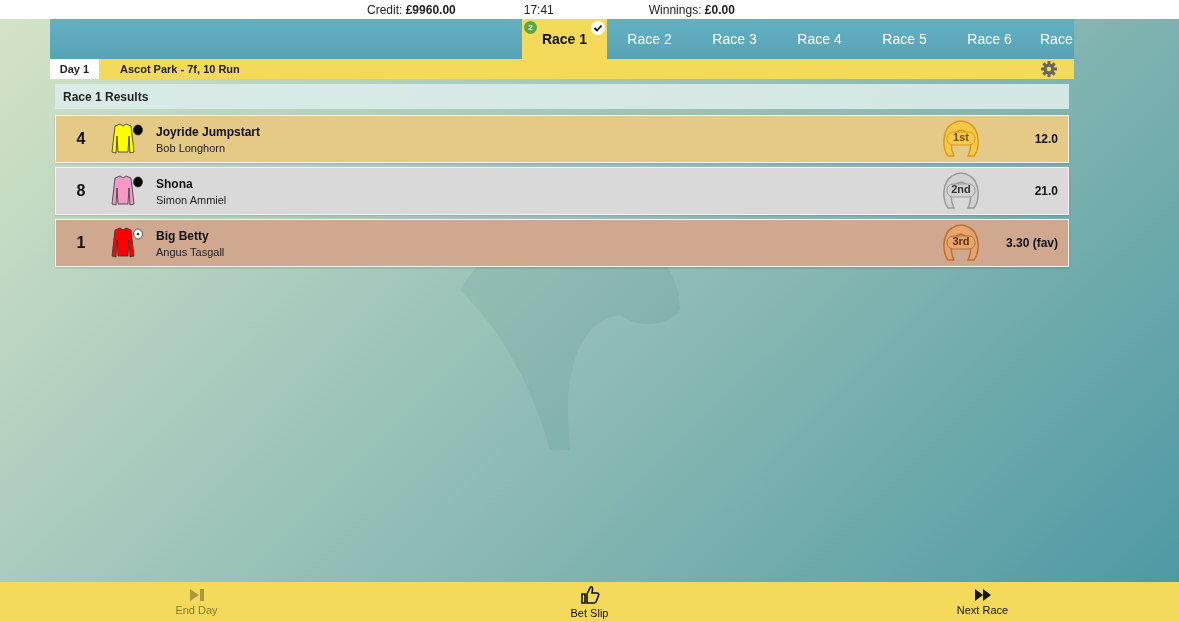  Describe the element at coordinates (81, 243) in the screenshot. I see `runner-number: 1` at that location.